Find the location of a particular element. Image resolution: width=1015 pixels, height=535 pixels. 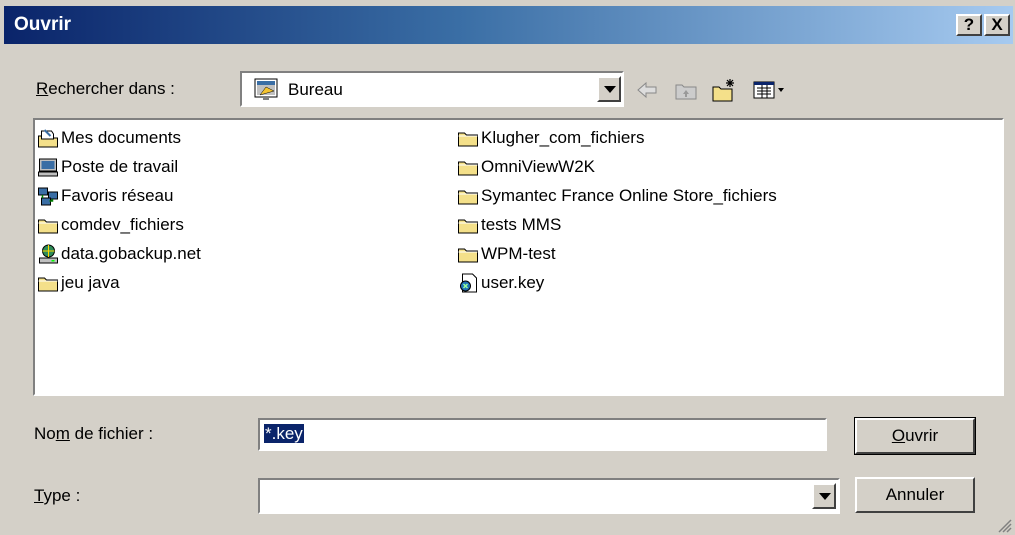

look-in-combo: Bureau is located at coordinates (432, 89).